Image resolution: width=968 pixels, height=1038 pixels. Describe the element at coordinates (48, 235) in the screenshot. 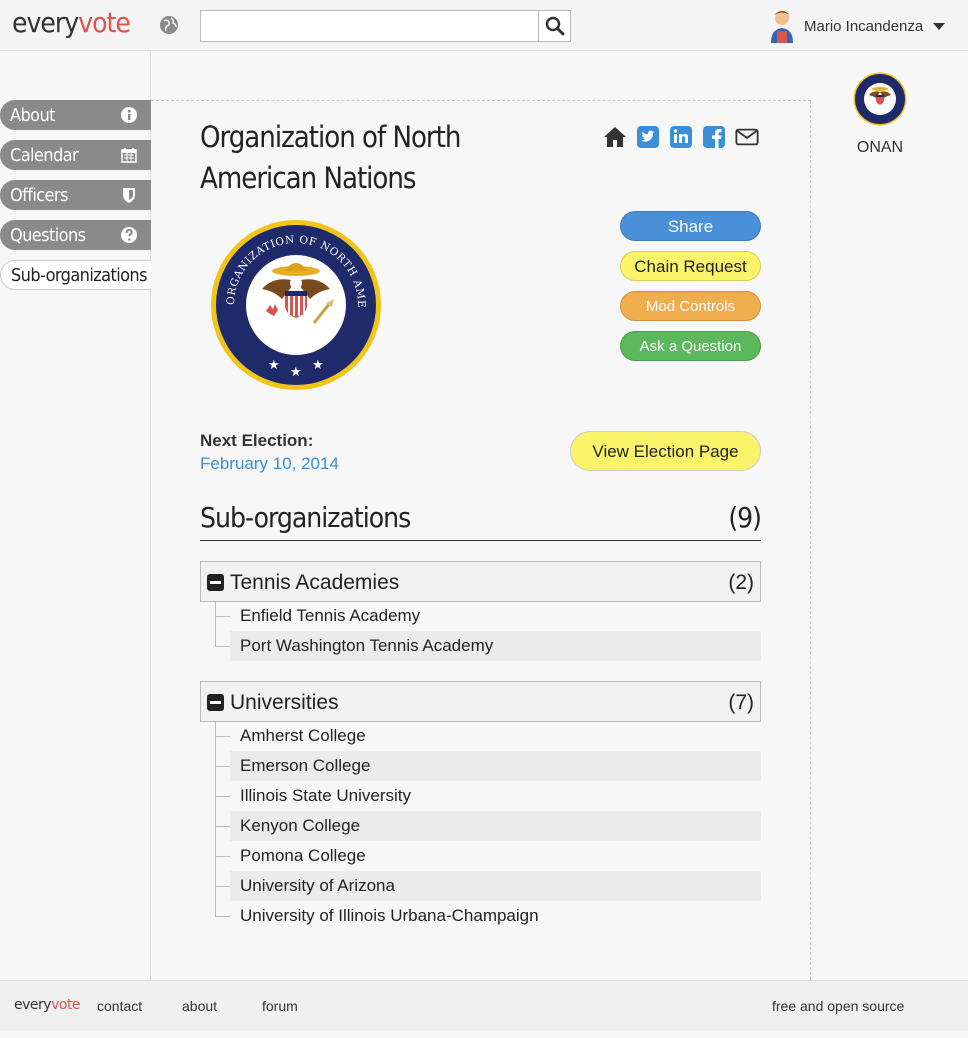

I see `sidebar-item-label: Questions` at that location.